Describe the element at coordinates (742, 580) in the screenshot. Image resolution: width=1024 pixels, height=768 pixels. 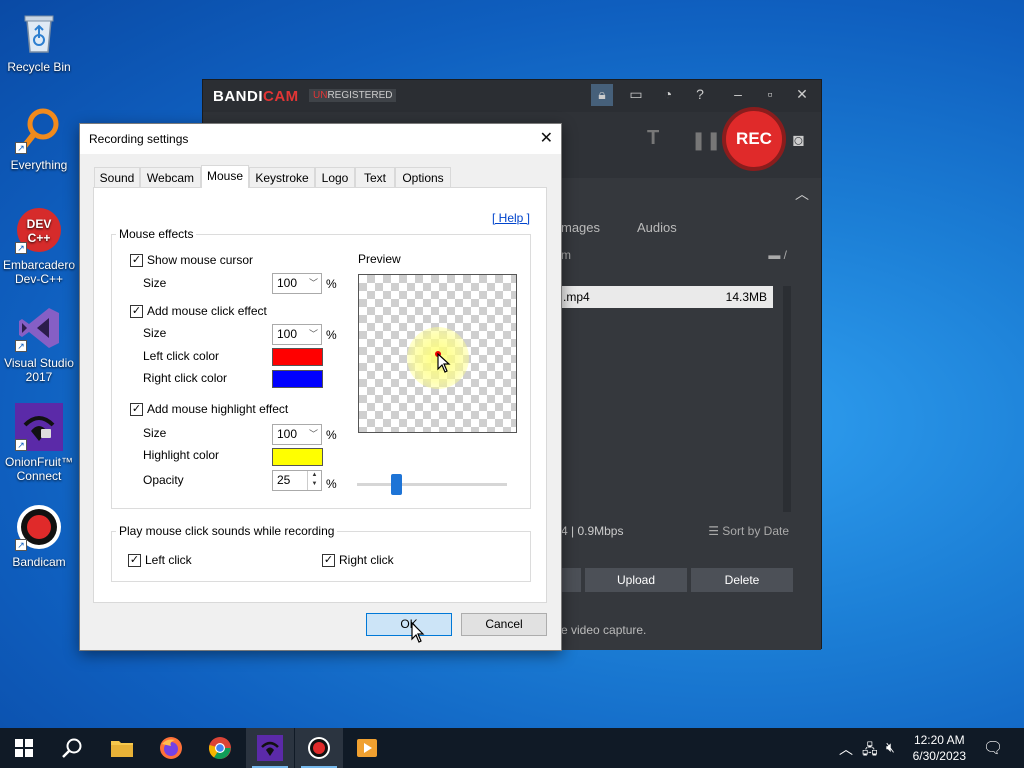
I see `delete-button: Delete` at that location.